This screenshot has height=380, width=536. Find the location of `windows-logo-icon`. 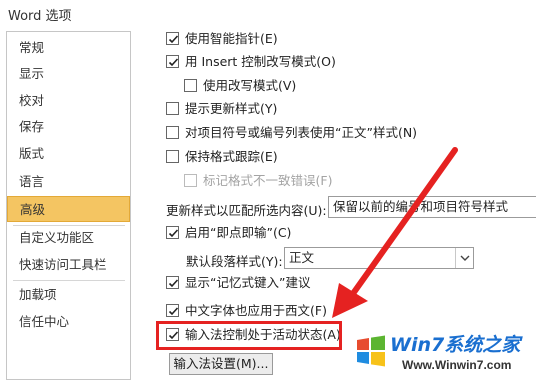

windows-logo-icon is located at coordinates (371, 351).